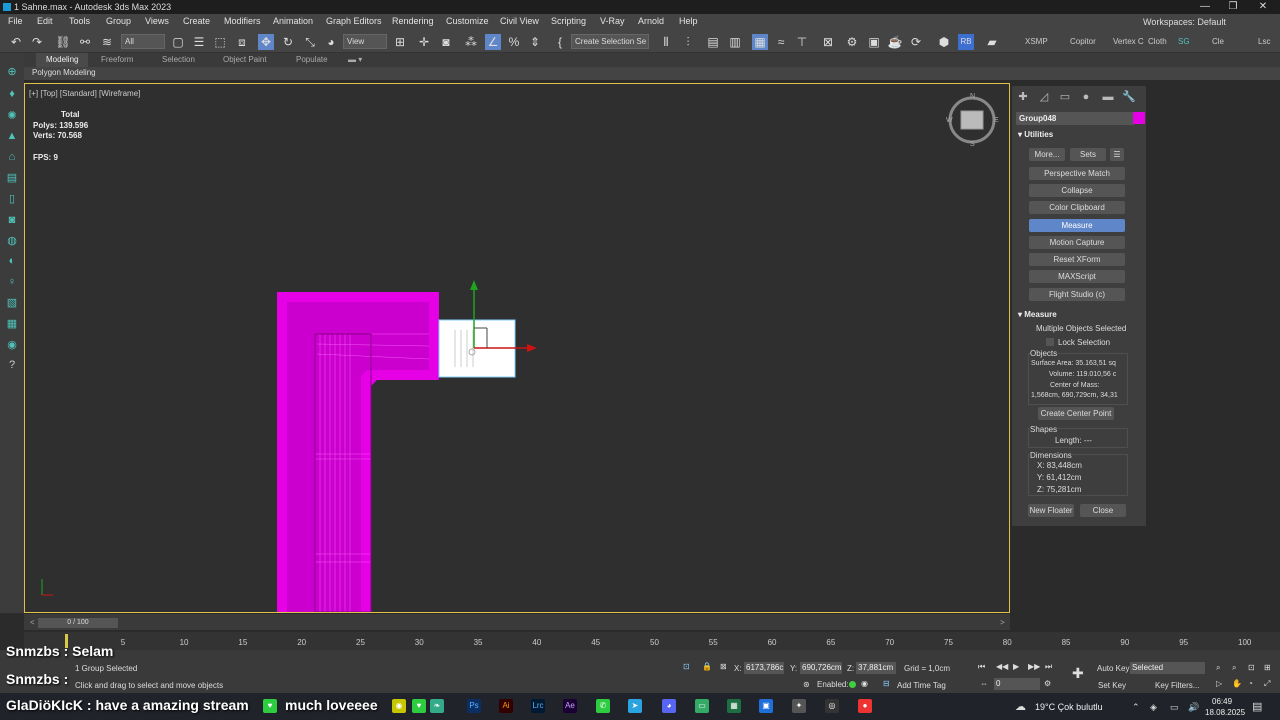 The height and width of the screenshot is (720, 1280). What do you see at coordinates (63, 42) in the screenshot?
I see `link-icon: ⛓` at bounding box center [63, 42].